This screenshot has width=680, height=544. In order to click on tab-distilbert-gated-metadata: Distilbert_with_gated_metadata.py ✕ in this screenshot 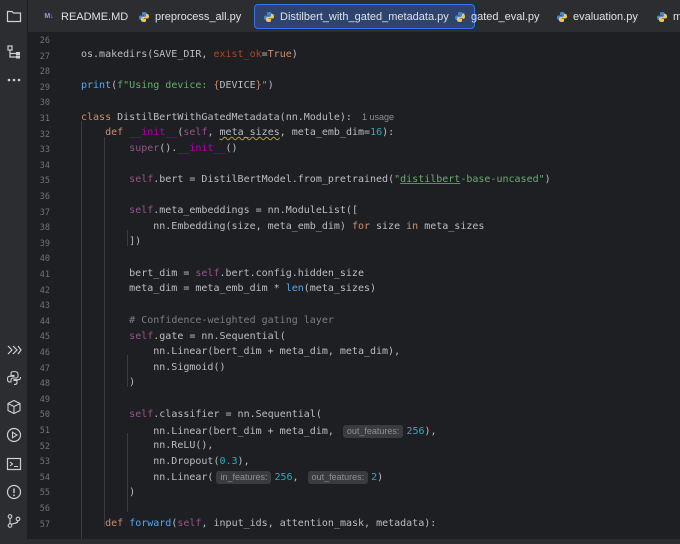, I will do `click(364, 16)`.